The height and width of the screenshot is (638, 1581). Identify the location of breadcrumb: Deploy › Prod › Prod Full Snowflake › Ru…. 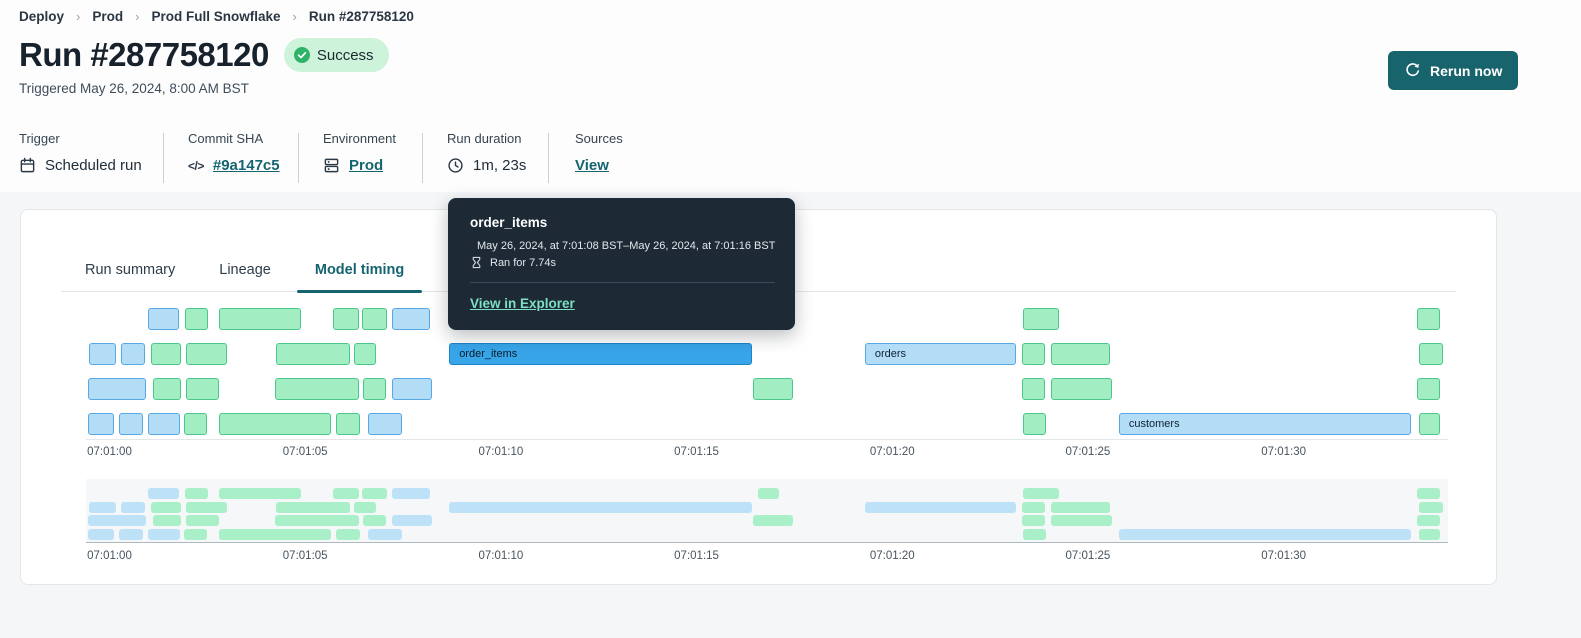
(216, 16).